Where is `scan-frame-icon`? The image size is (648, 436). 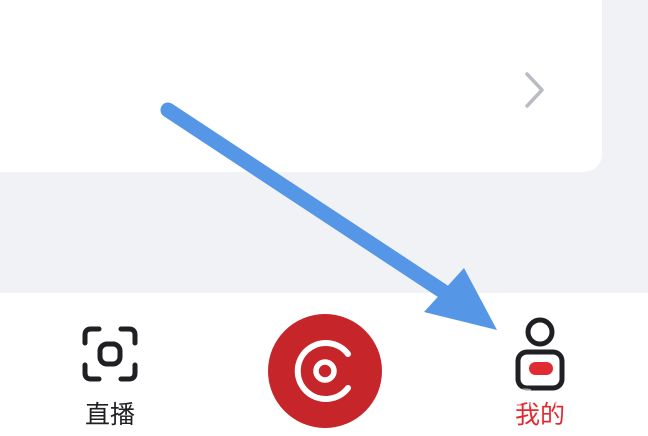
scan-frame-icon is located at coordinates (110, 354).